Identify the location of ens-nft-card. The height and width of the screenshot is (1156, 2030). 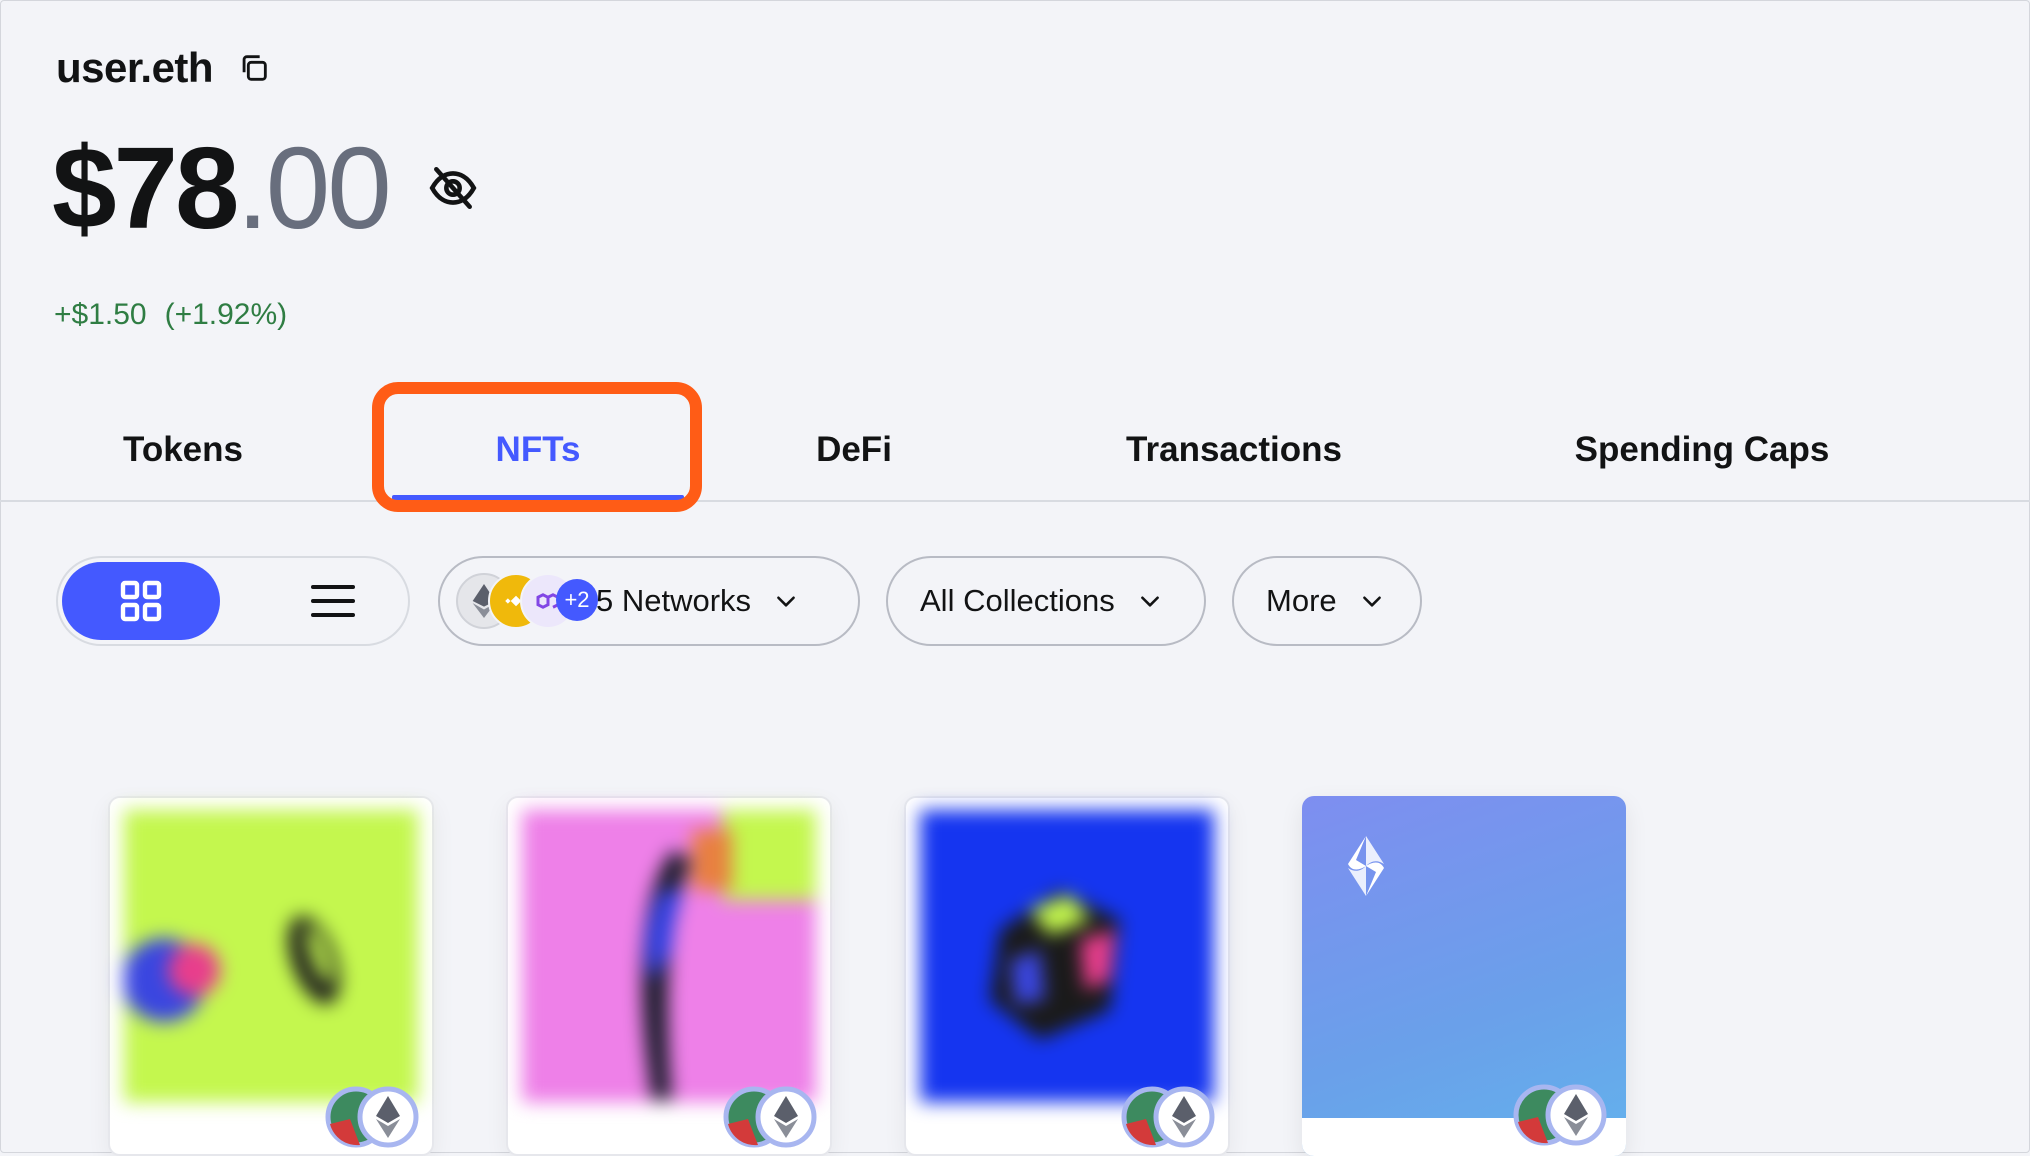
(1464, 976).